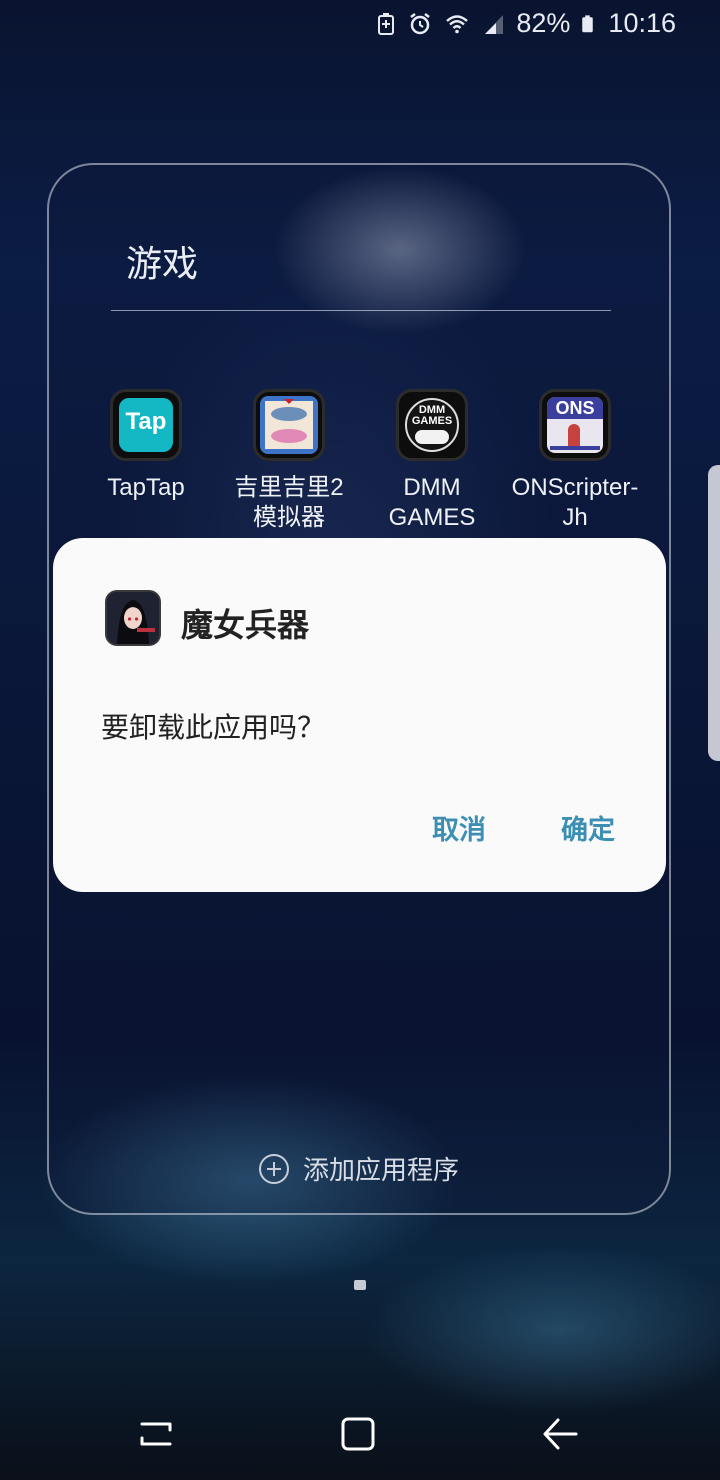  Describe the element at coordinates (432, 437) in the screenshot. I see `gamepad-icon` at that location.